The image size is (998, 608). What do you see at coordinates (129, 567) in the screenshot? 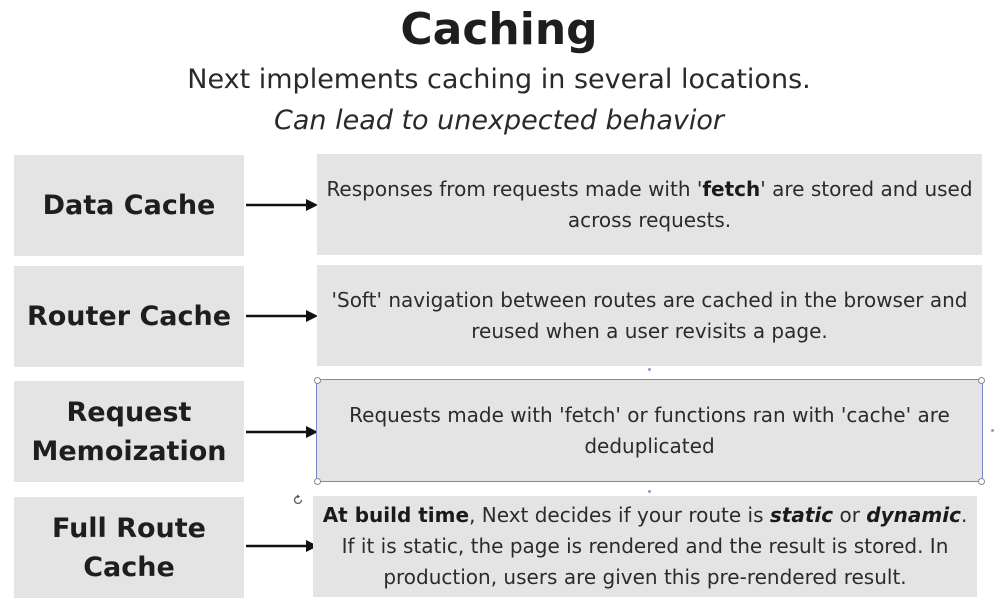
I see `label-text-line-2: Cache` at bounding box center [129, 567].